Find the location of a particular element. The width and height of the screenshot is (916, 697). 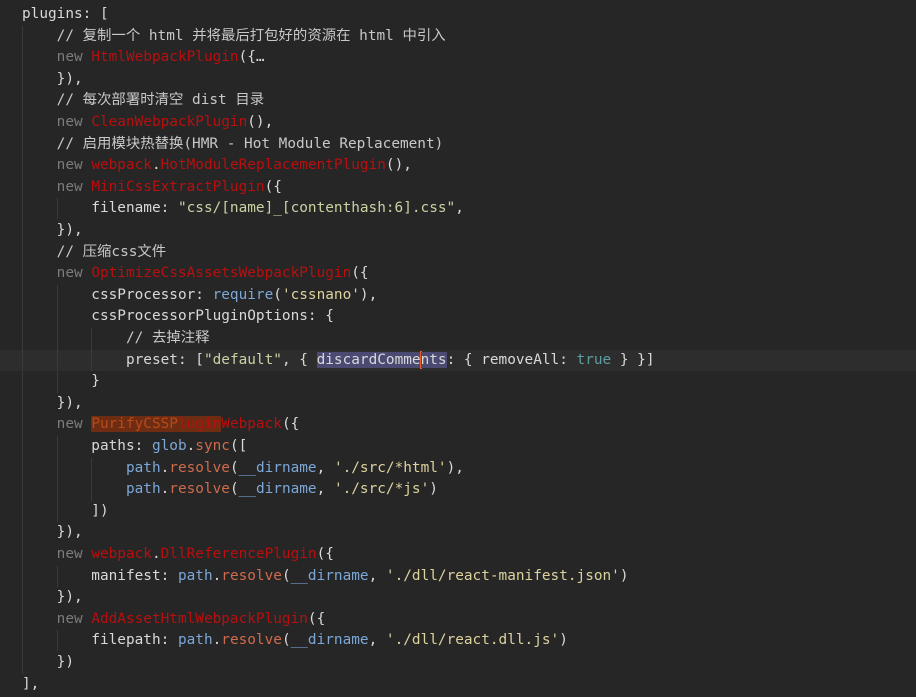

code-line: ], is located at coordinates (458, 685).